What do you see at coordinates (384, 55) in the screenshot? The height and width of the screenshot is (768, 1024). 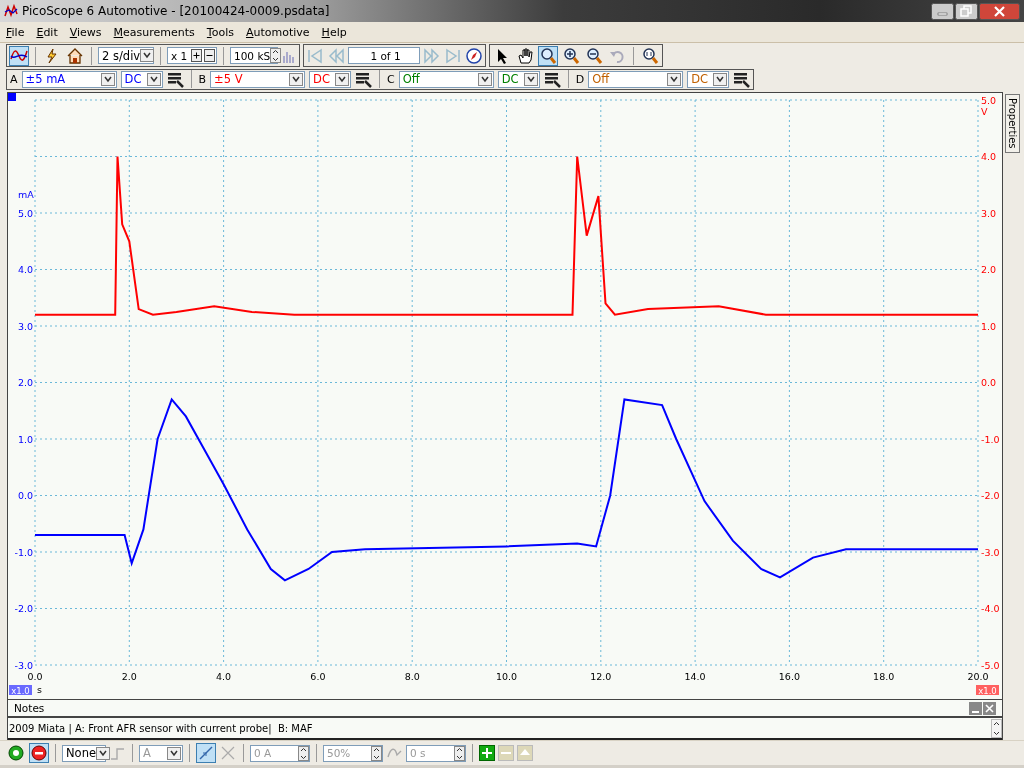 I see `buffer-field: 1 of 1` at bounding box center [384, 55].